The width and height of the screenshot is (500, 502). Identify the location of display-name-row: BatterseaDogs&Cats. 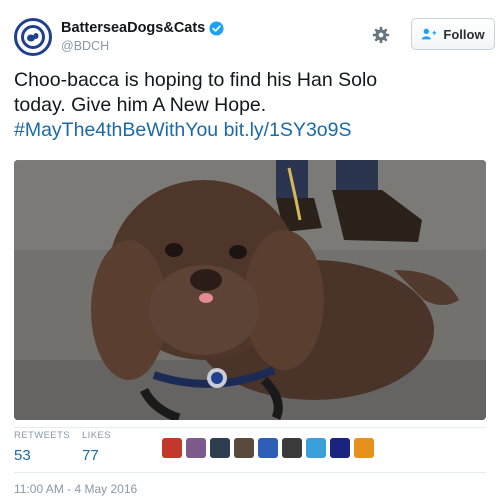
(142, 28).